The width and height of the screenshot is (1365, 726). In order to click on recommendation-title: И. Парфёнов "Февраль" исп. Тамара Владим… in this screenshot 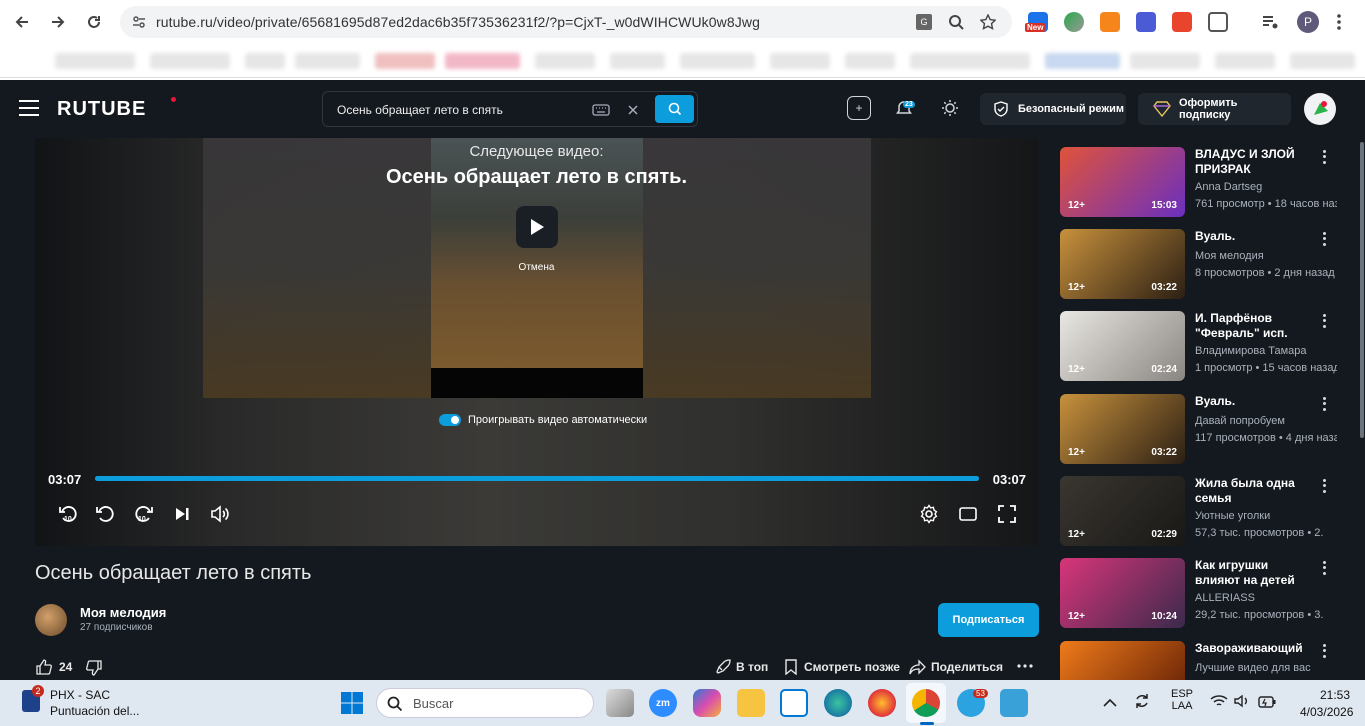, I will do `click(1255, 326)`.